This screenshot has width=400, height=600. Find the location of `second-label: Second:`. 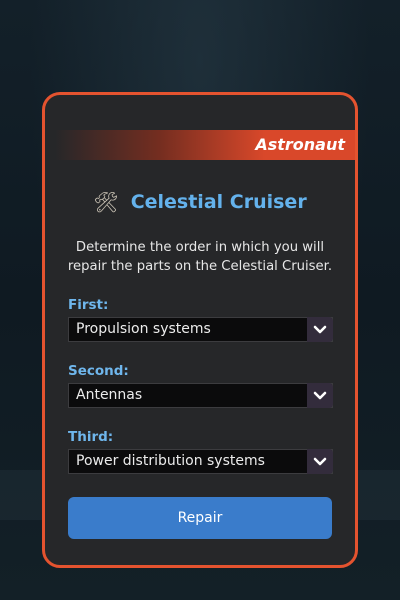

second-label: Second: is located at coordinates (98, 371).